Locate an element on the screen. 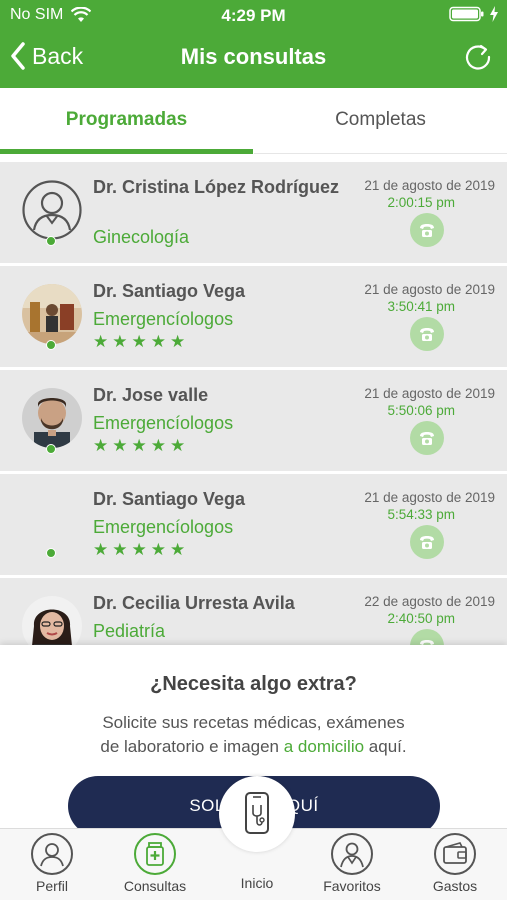 Image resolution: width=507 pixels, height=900 pixels. tab-label: Consultas is located at coordinates (155, 886).